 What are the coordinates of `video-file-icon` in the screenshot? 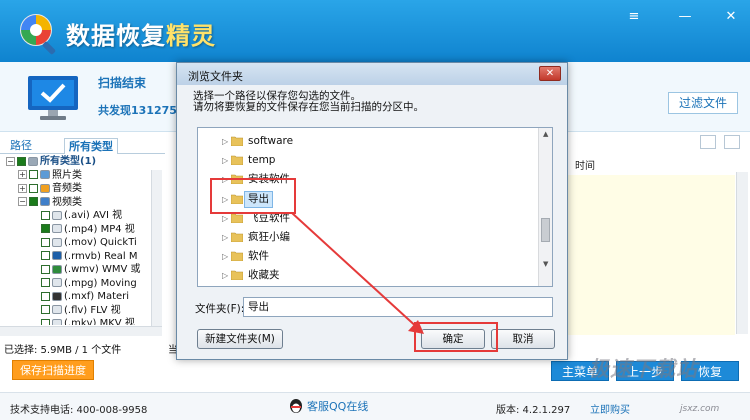 It's located at (45, 201).